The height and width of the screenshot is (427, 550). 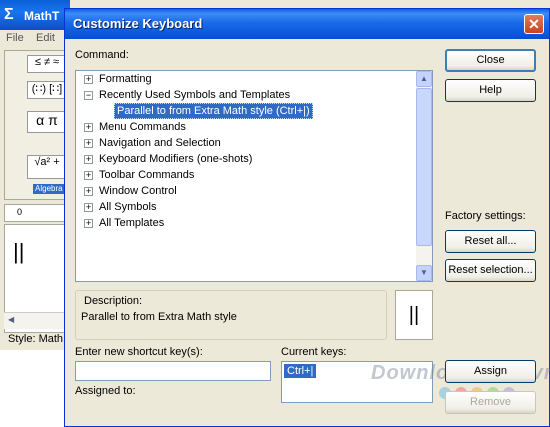 I want to click on desktop-area, so click(x=35, y=388).